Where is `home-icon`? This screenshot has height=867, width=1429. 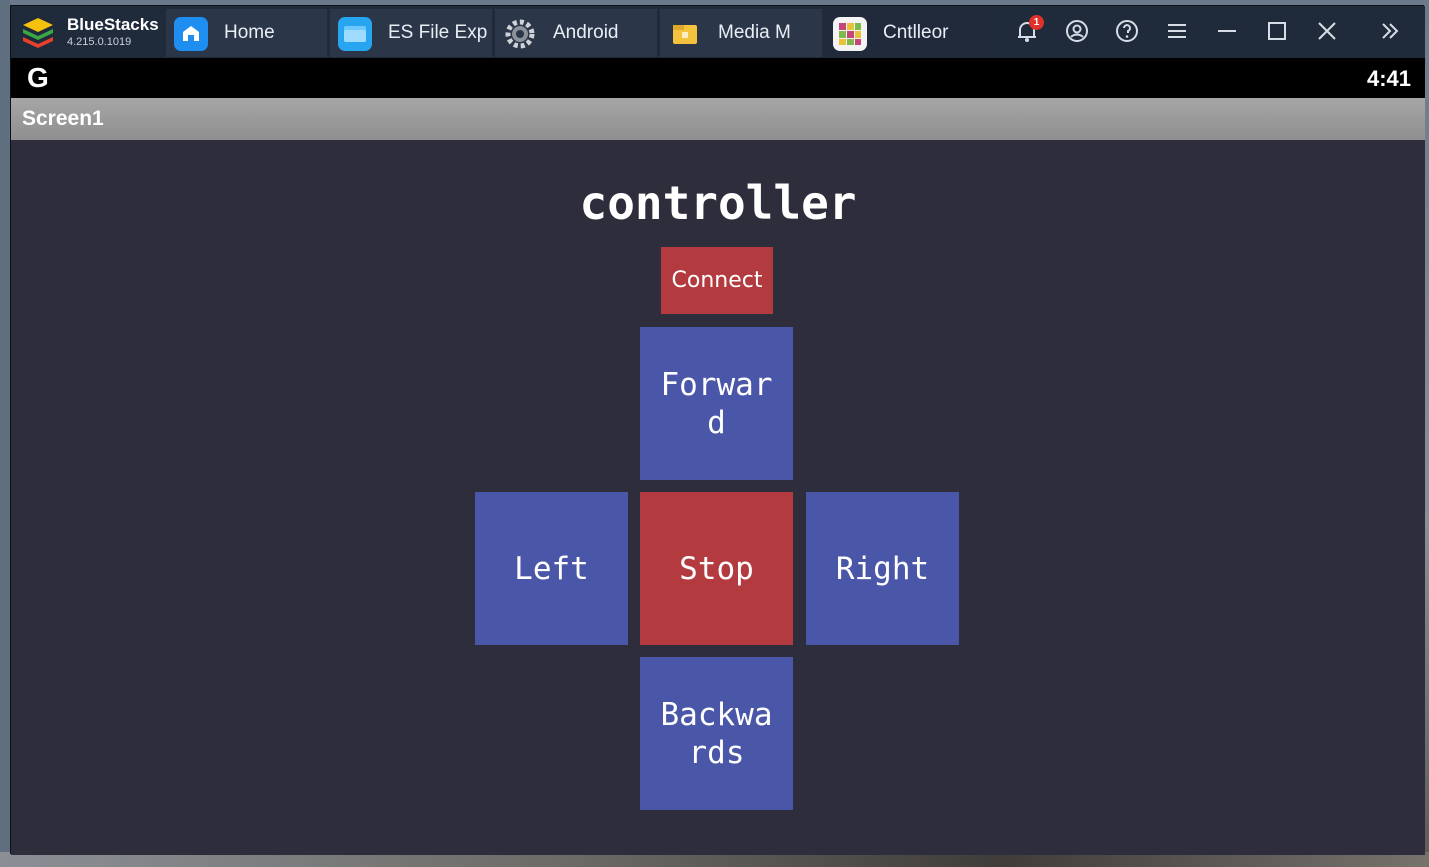 home-icon is located at coordinates (191, 34).